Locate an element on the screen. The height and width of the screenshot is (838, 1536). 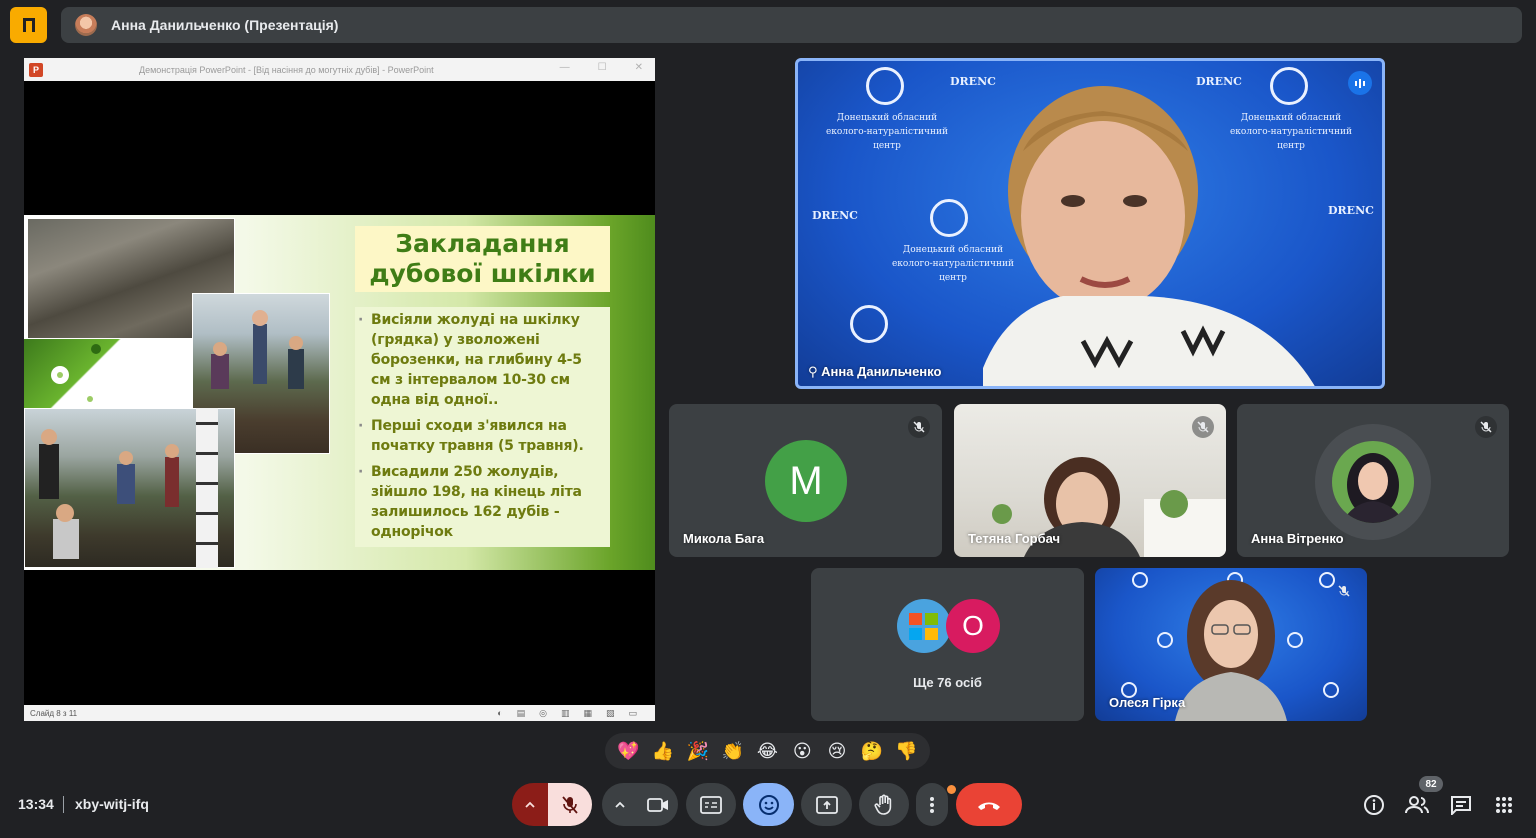
captions-icon is located at coordinates (711, 804).